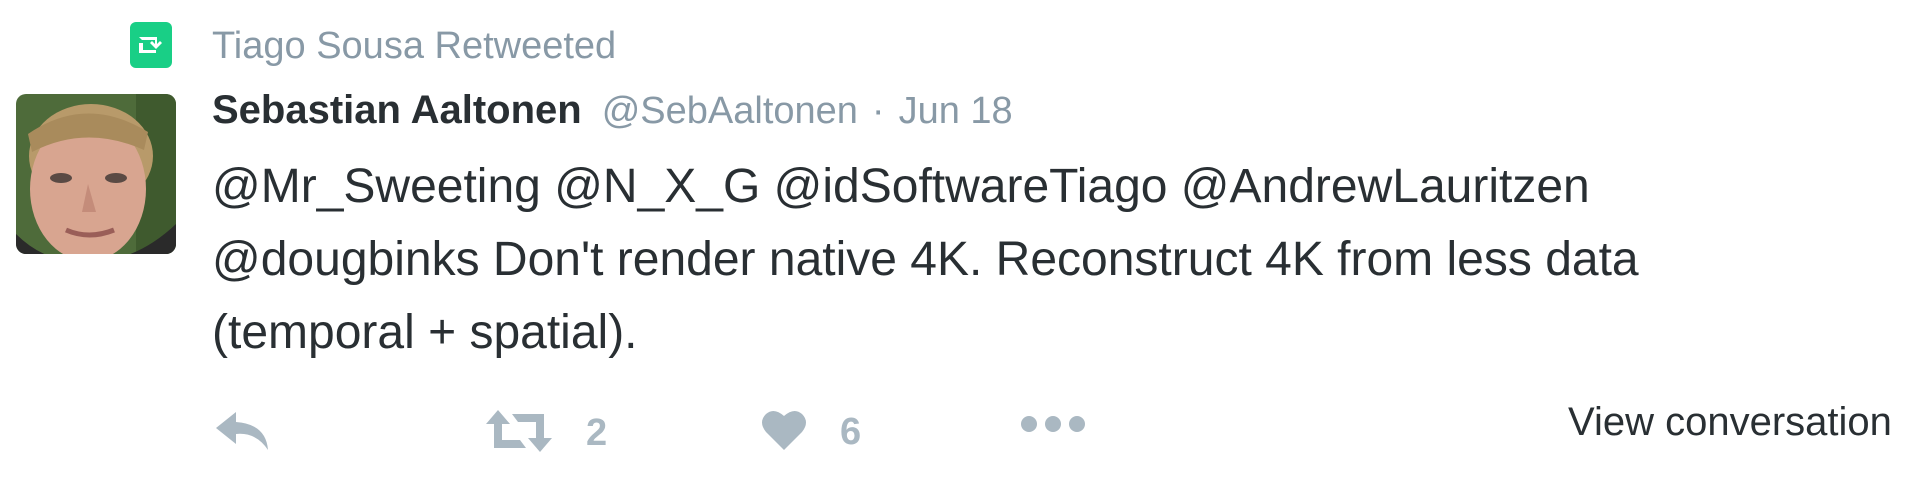  I want to click on more-button, so click(1053, 426).